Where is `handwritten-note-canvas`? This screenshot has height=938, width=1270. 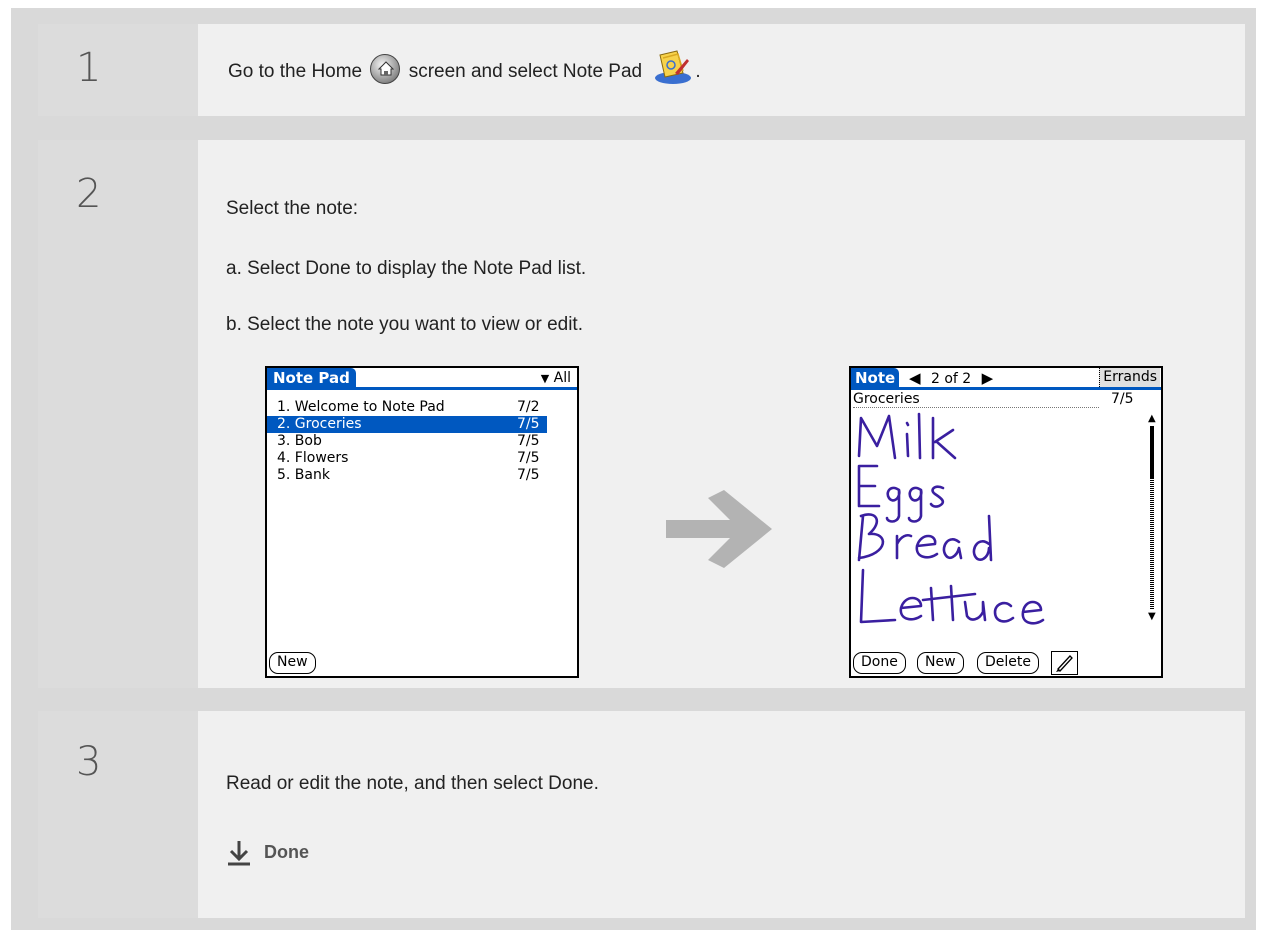 handwritten-note-canvas is located at coordinates (990, 520).